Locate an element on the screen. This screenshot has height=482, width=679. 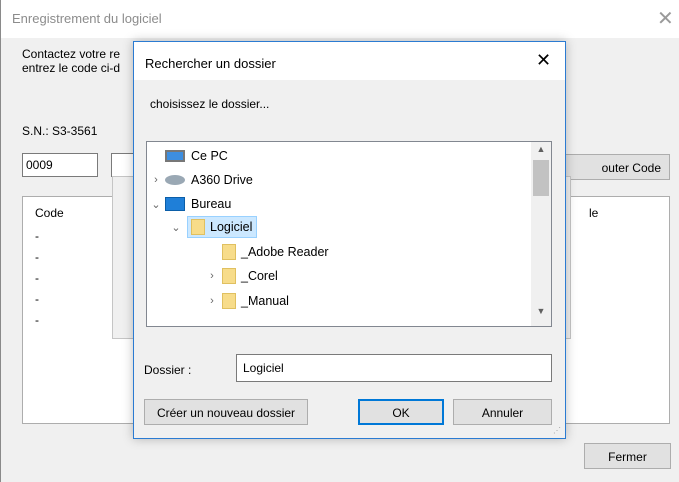
folder-field: Logiciel is located at coordinates (394, 368).